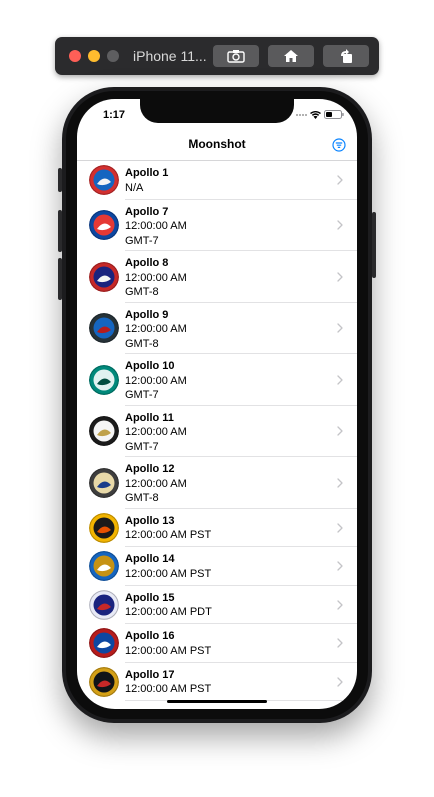  I want to click on mission-name: Apollo 12, so click(150, 469).